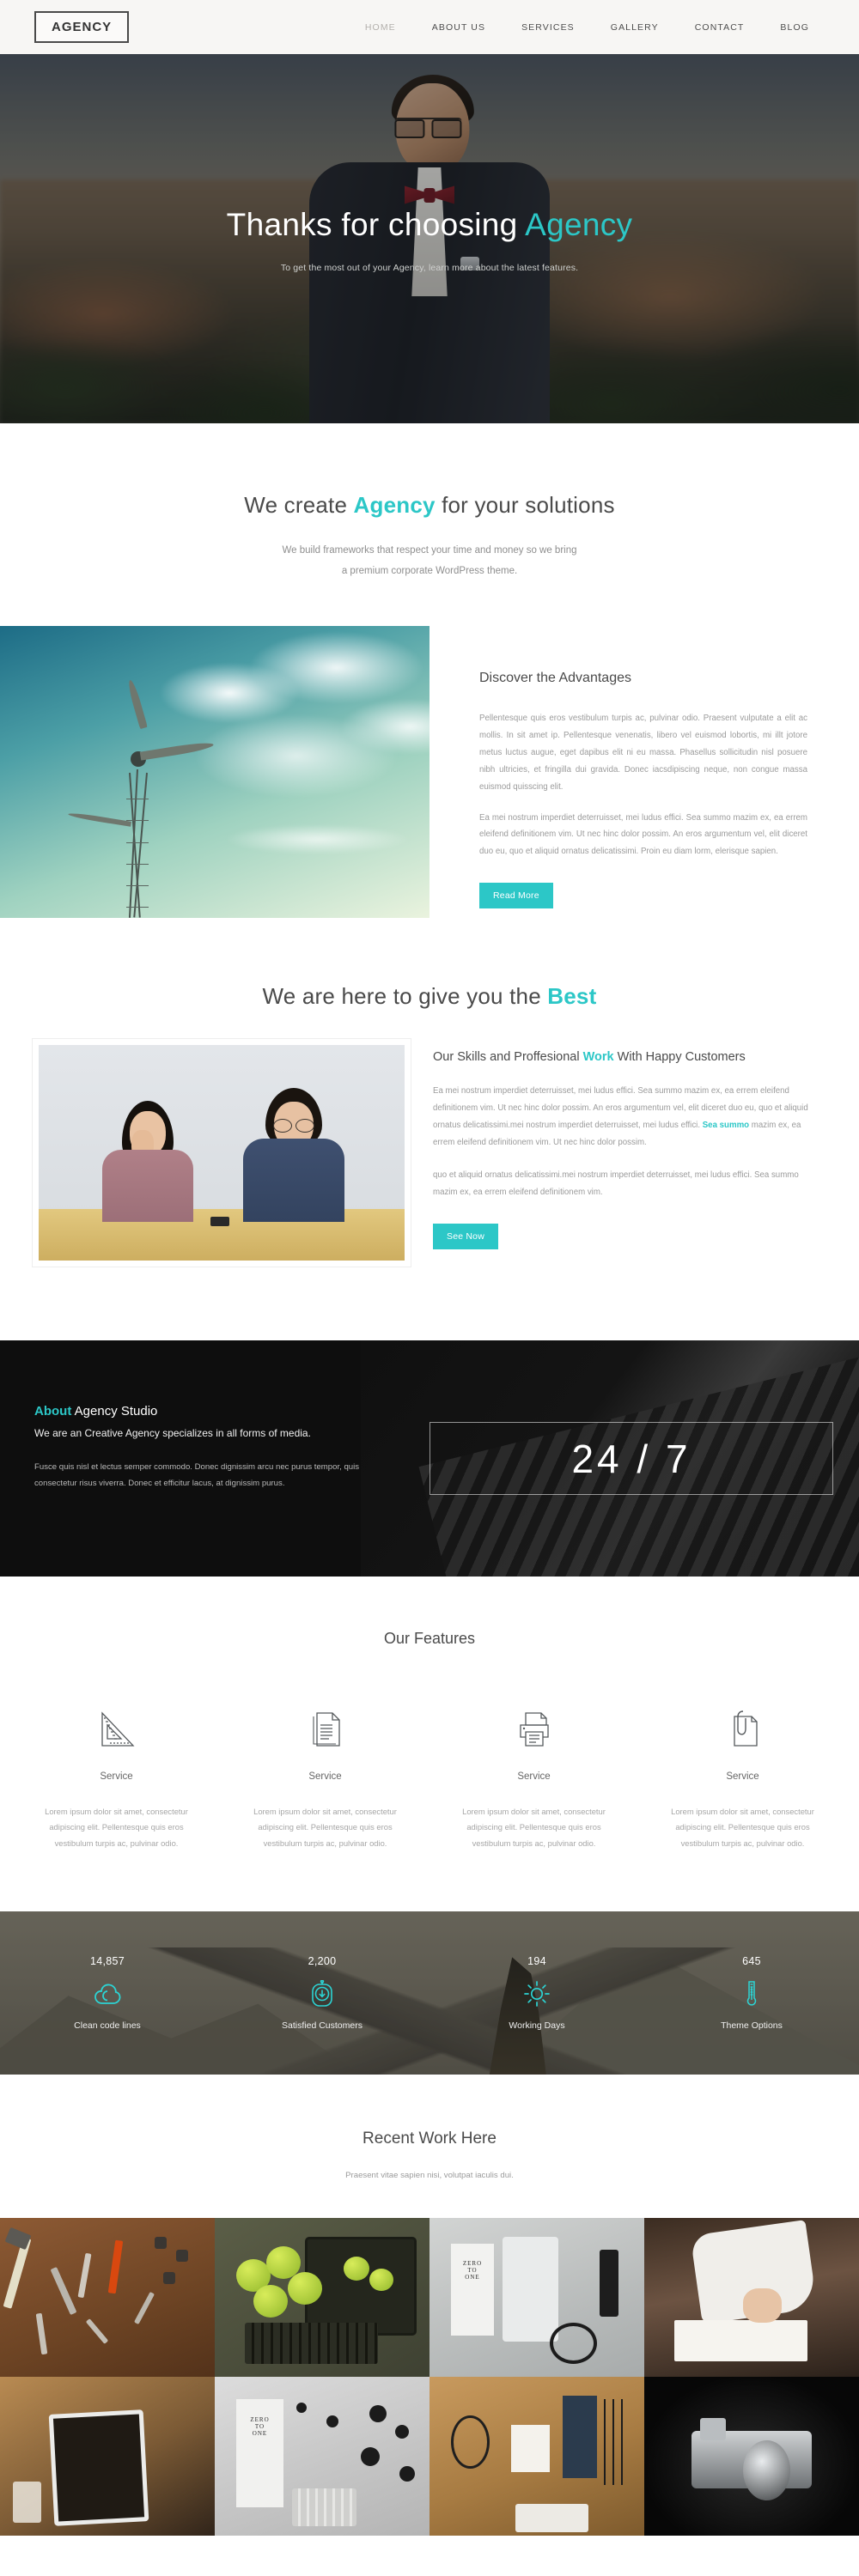 The image size is (859, 2576). What do you see at coordinates (679, 1057) in the screenshot?
I see `skills-title-part2: With Happy Customers` at bounding box center [679, 1057].